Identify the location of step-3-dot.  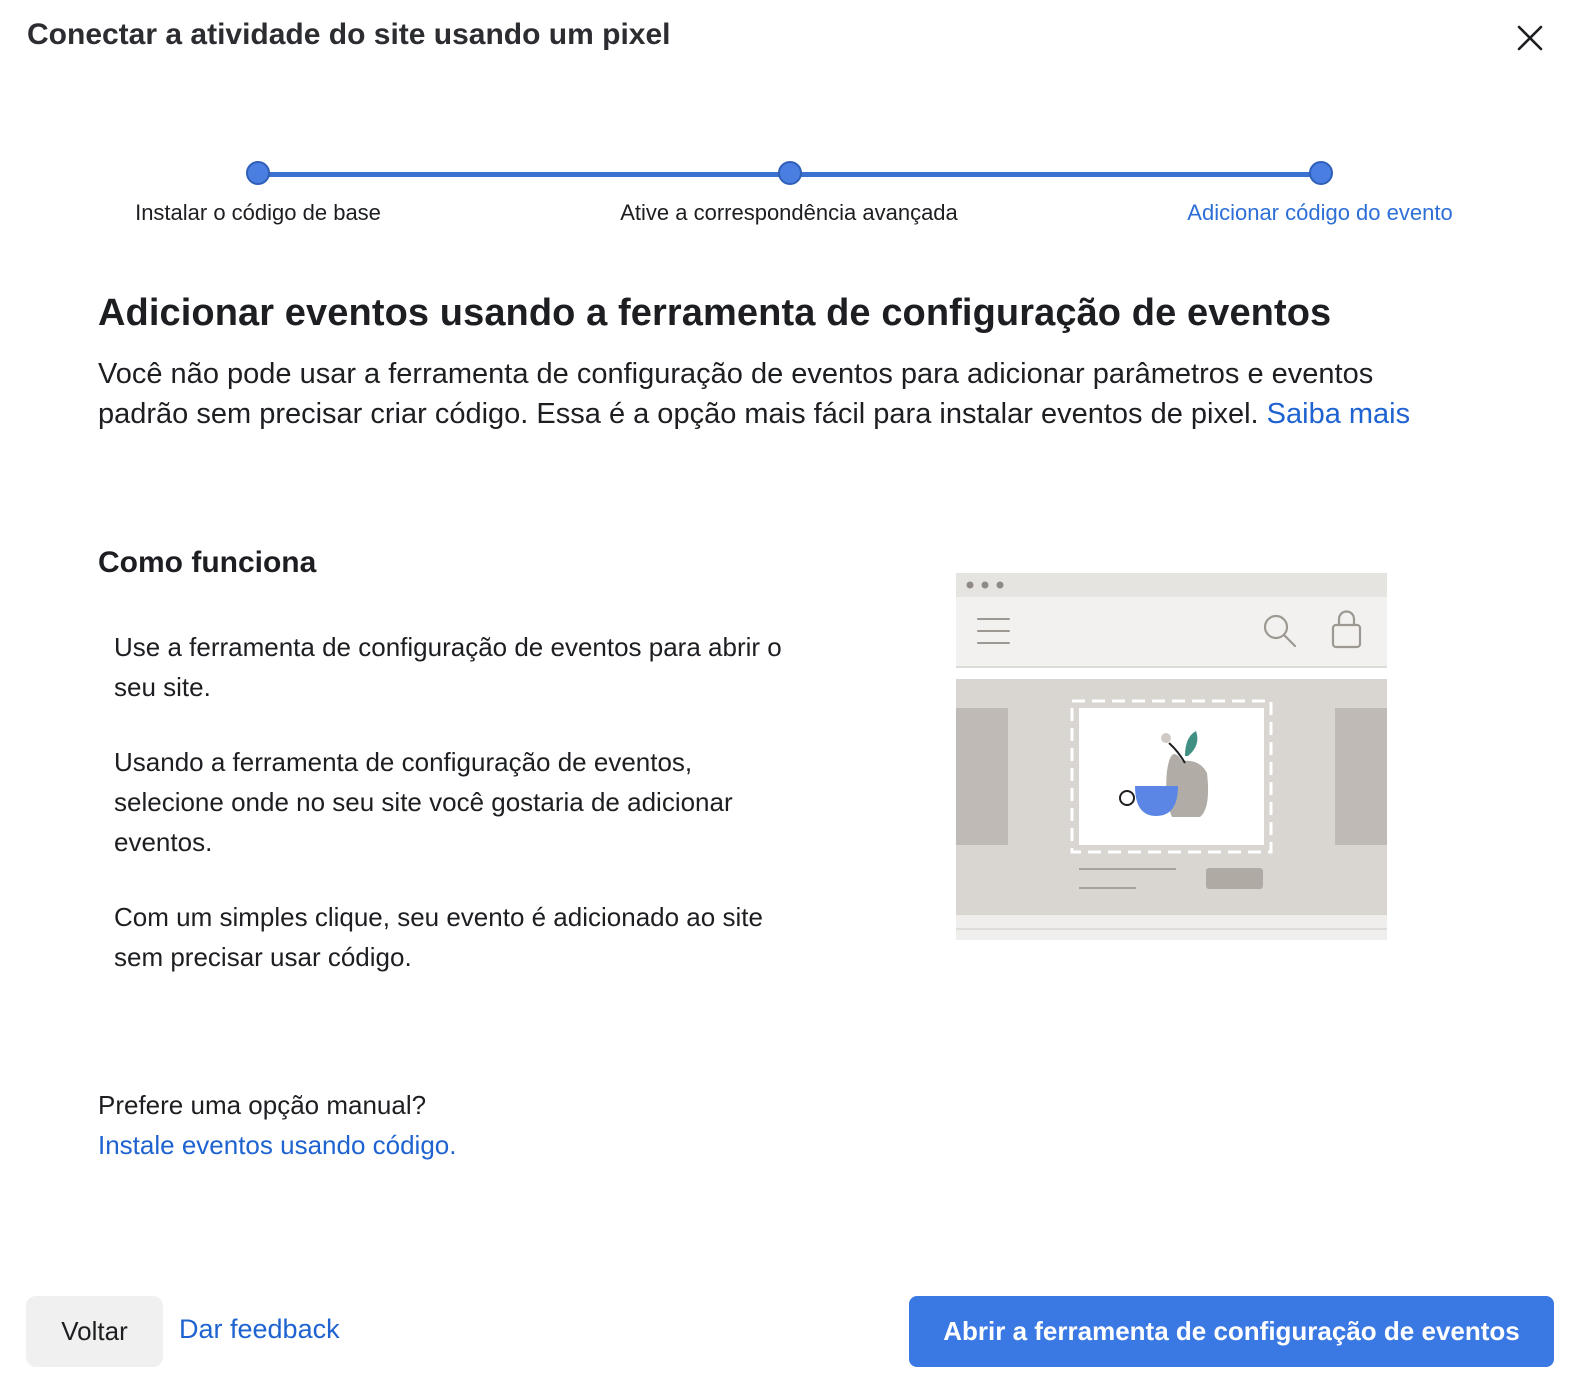
(1321, 173).